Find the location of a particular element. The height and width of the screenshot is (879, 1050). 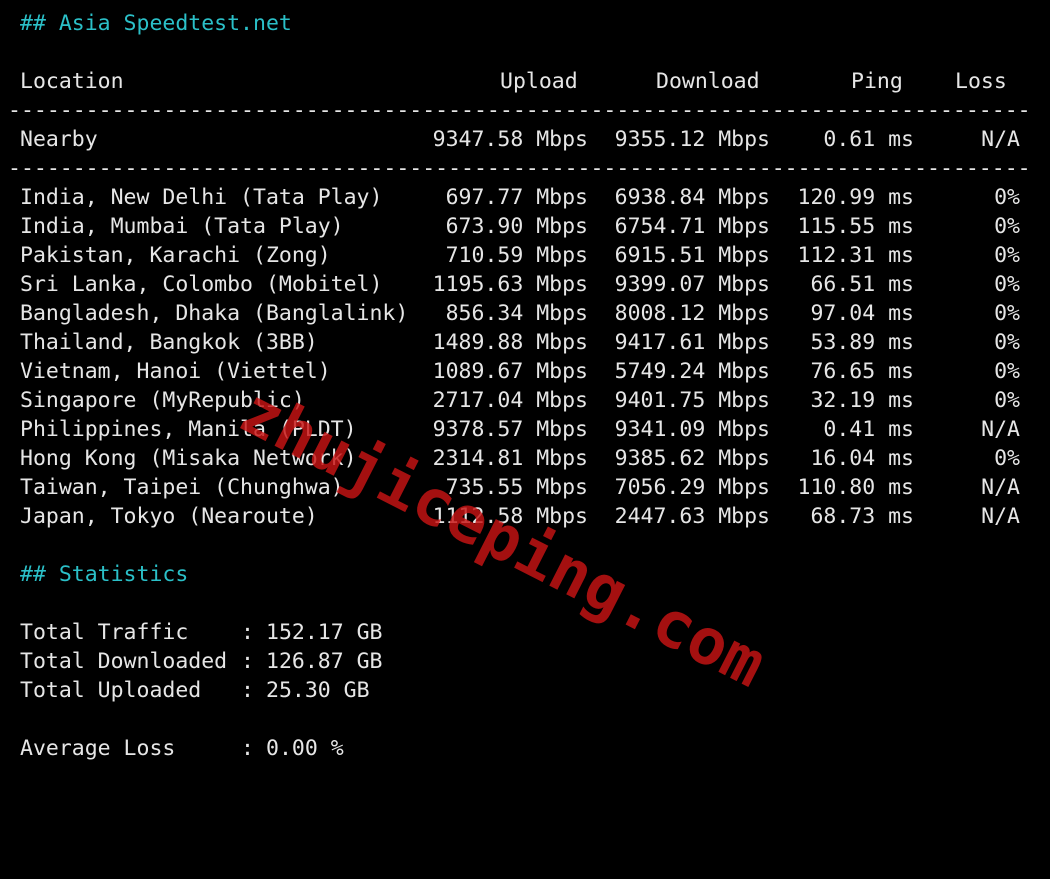

stat-value: 126.87 GB is located at coordinates (324, 661).